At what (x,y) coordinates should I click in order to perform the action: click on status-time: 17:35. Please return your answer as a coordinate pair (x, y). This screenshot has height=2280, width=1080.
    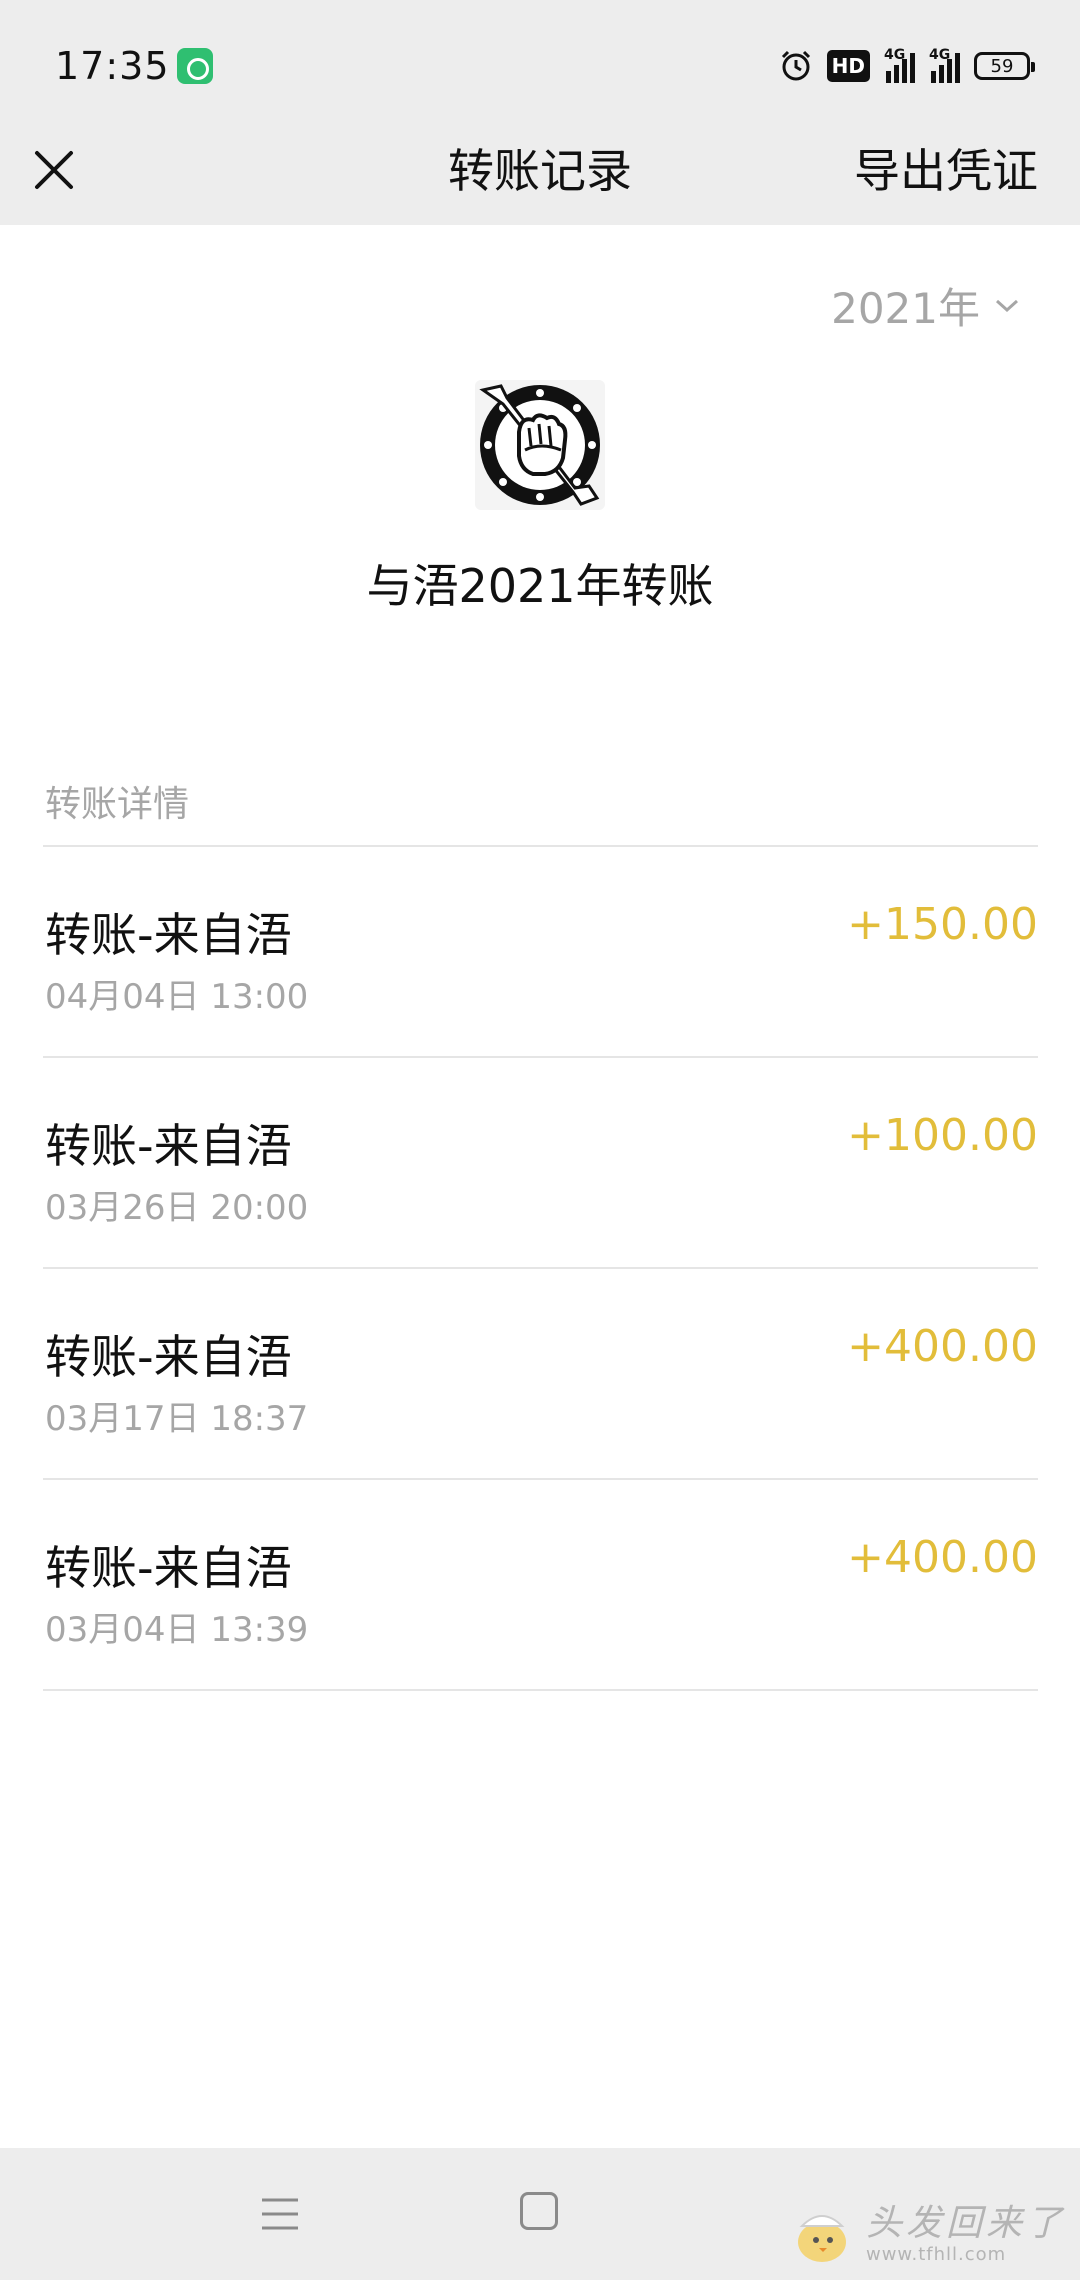
    Looking at the image, I should click on (112, 66).